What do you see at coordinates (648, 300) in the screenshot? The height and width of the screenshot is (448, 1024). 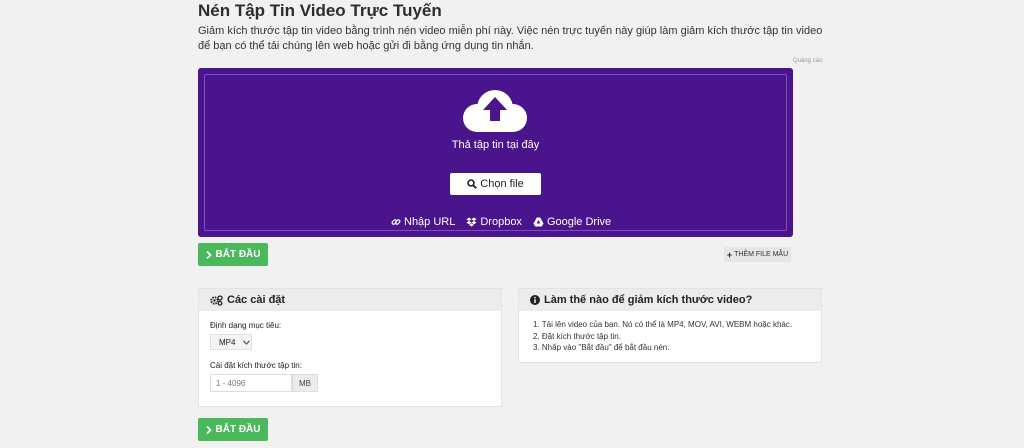 I see `howto-heading: Làm thế nào để giảm kích thước video?` at bounding box center [648, 300].